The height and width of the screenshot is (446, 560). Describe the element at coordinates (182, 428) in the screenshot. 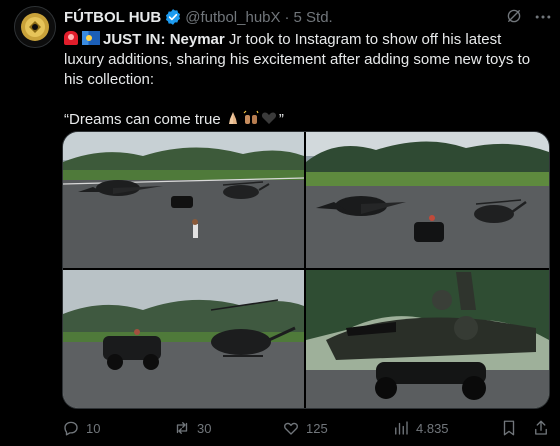

I see `repost-icon` at that location.